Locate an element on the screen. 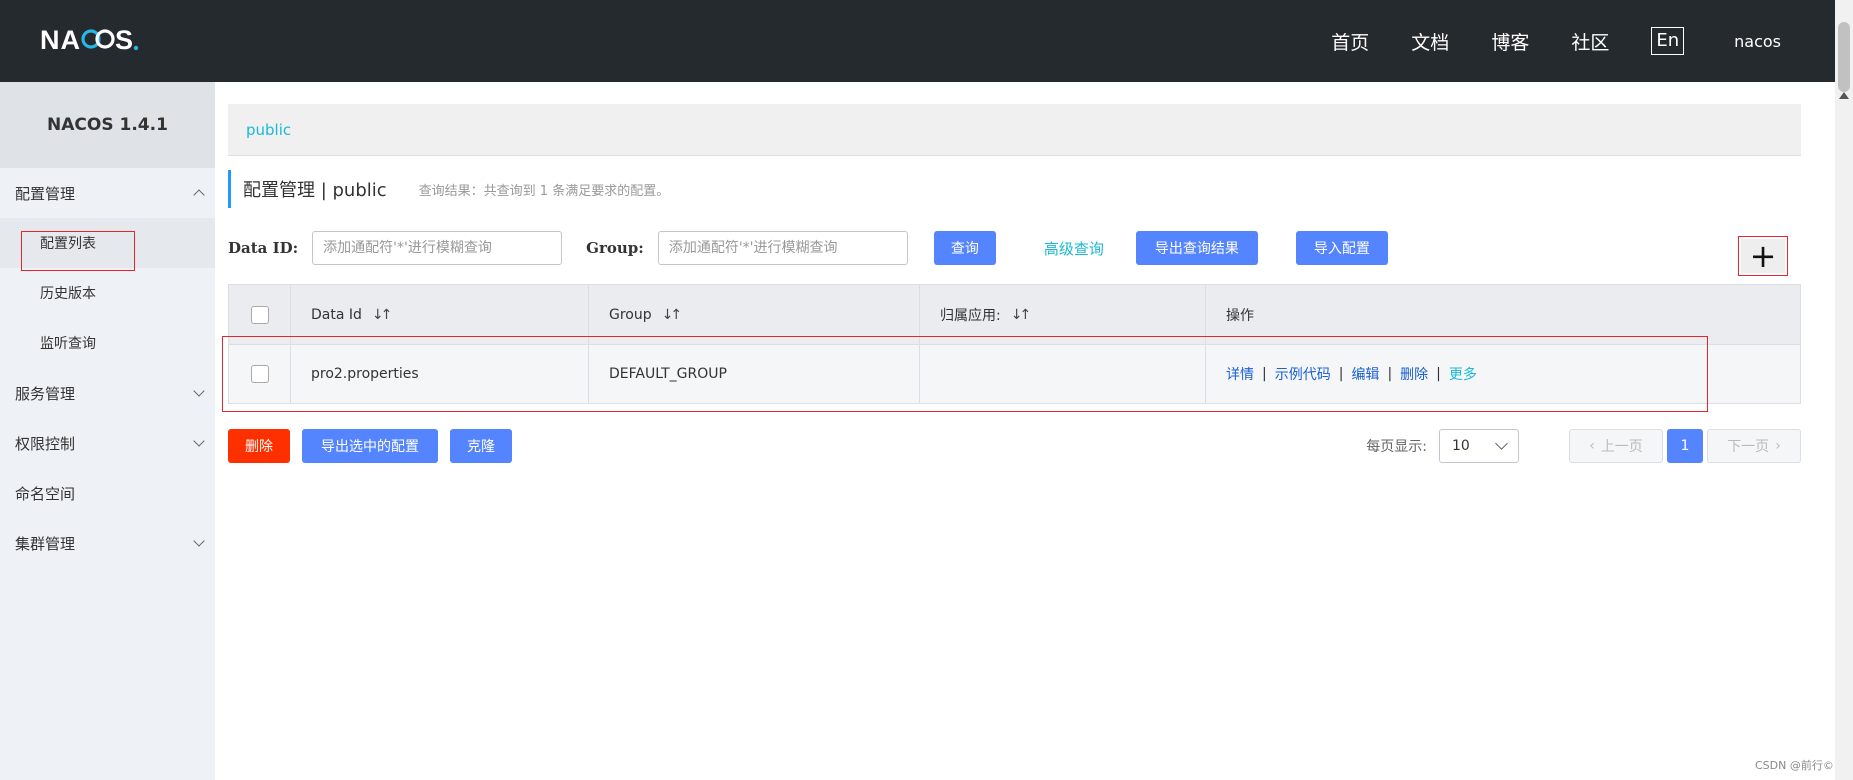  bottom-actions: 删除 导出选中的配置 克隆 每页显示: 10 ‹ 上一页 1 下一页 › is located at coordinates (1014, 446).